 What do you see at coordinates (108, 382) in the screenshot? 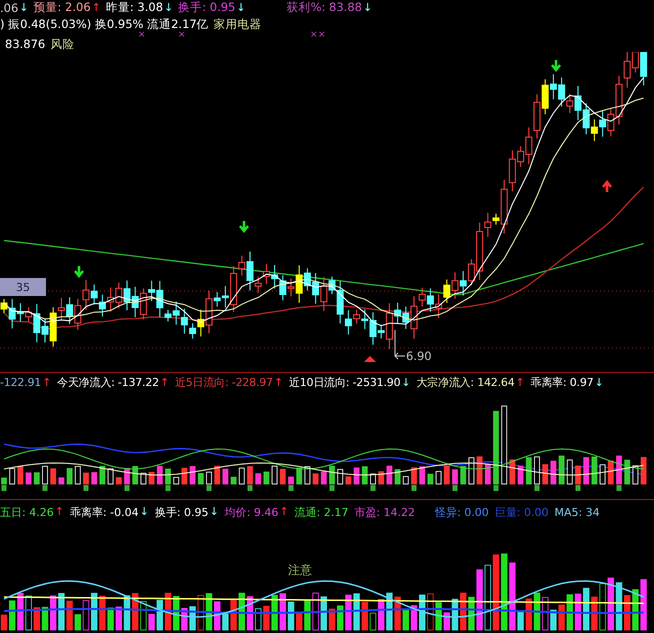
I see `indicator-value: 今天净流入: -137.22` at bounding box center [108, 382].